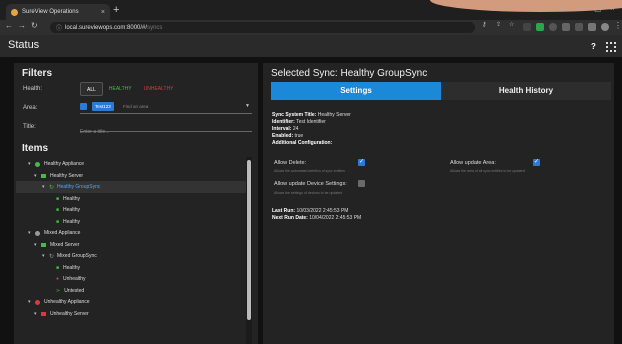 The image size is (622, 344). I want to click on tree-item: ▾ Healthy Appliance, so click(56, 164).